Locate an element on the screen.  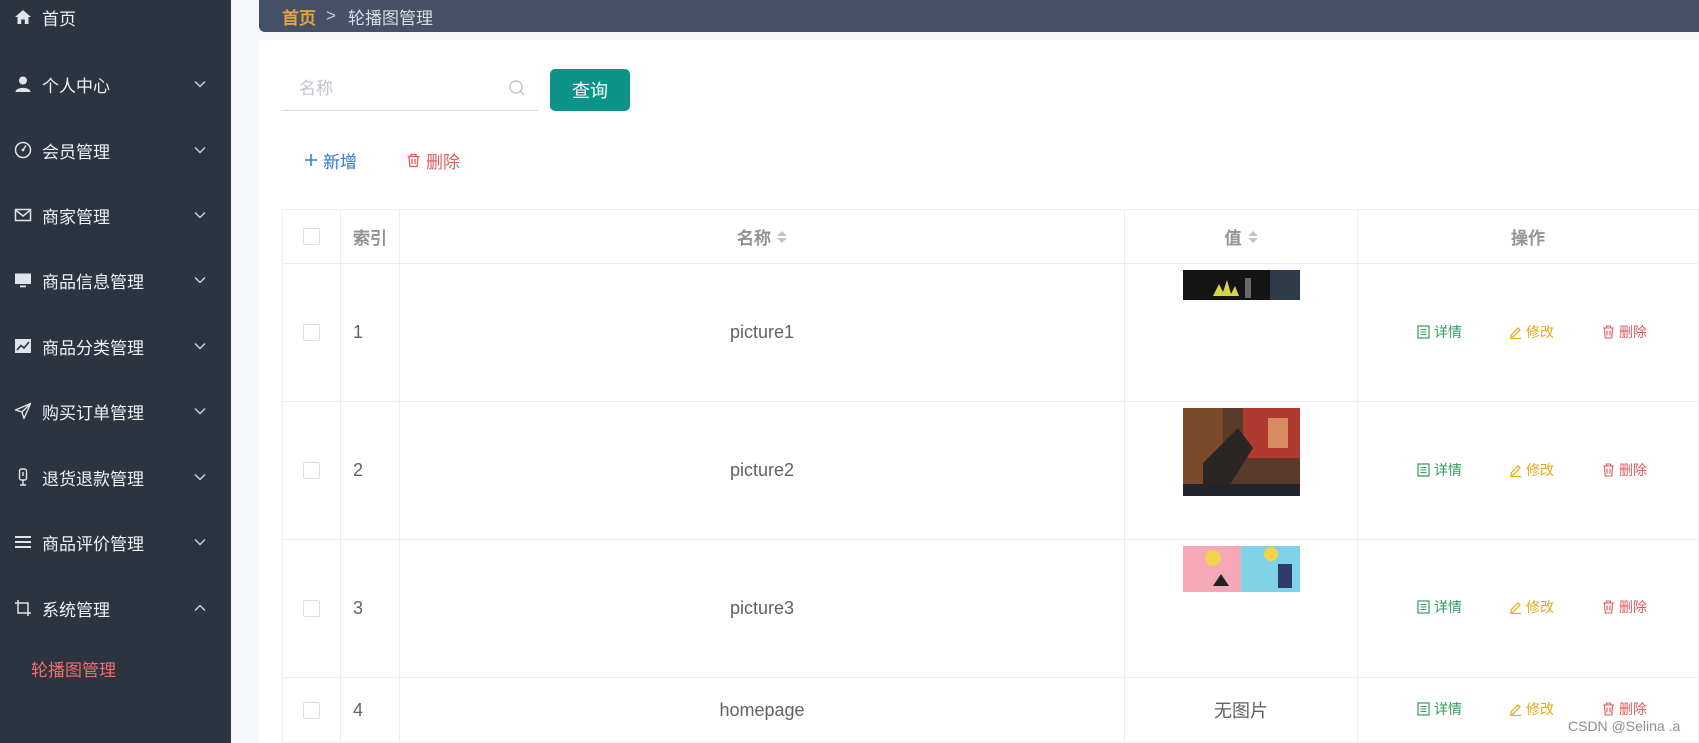
table-header-actions: 操作 is located at coordinates (1528, 237).